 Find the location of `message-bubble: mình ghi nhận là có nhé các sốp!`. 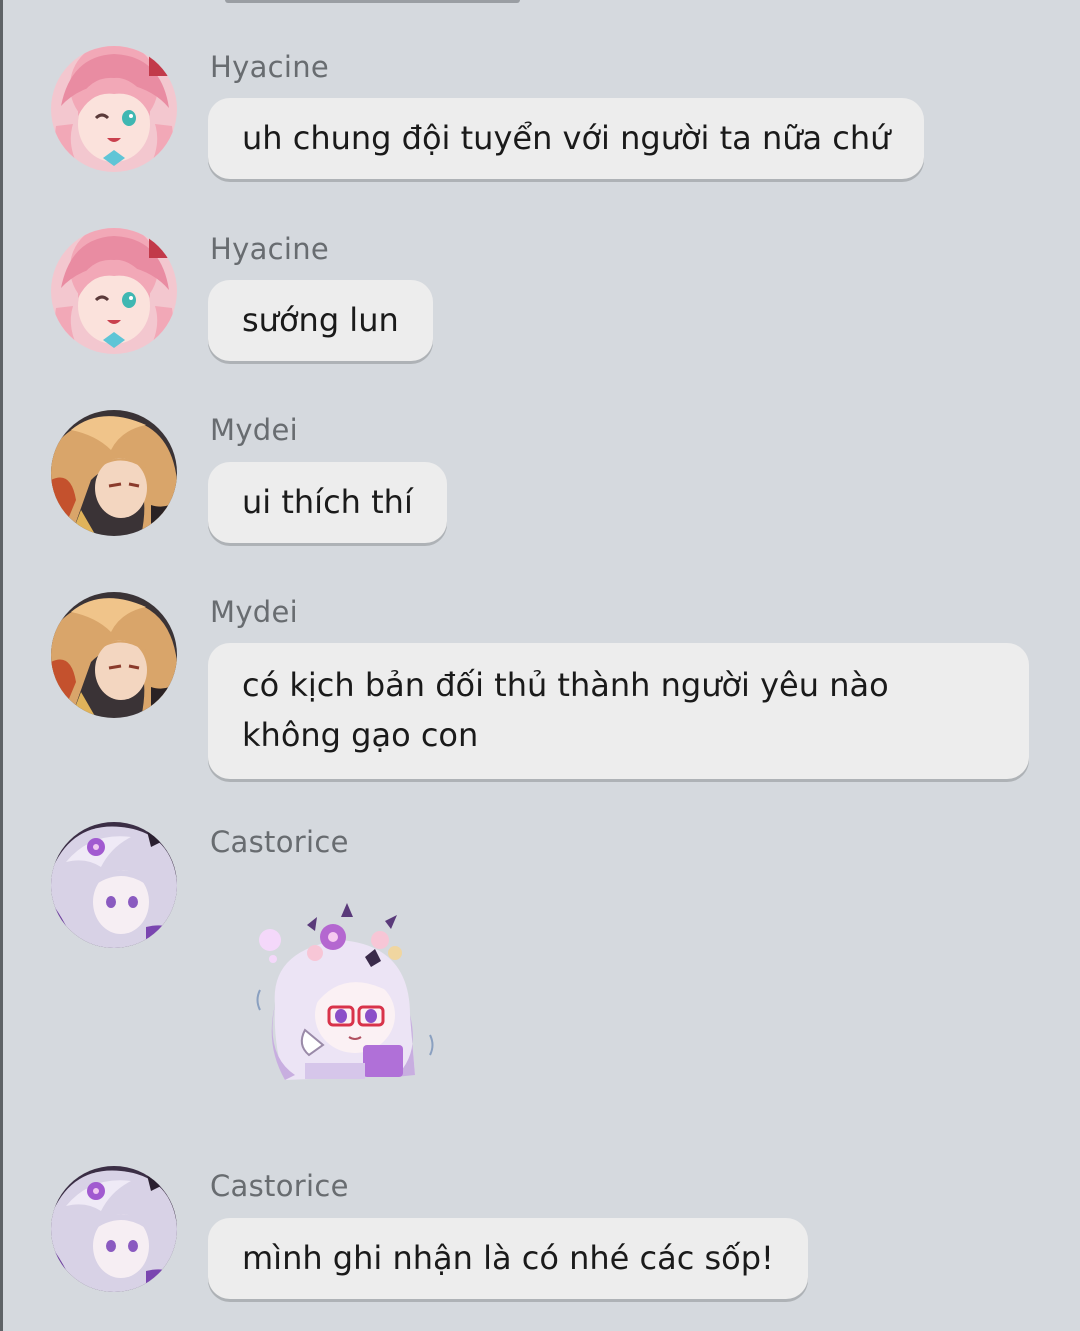

message-bubble: mình ghi nhận là có nhé các sốp! is located at coordinates (508, 1258).